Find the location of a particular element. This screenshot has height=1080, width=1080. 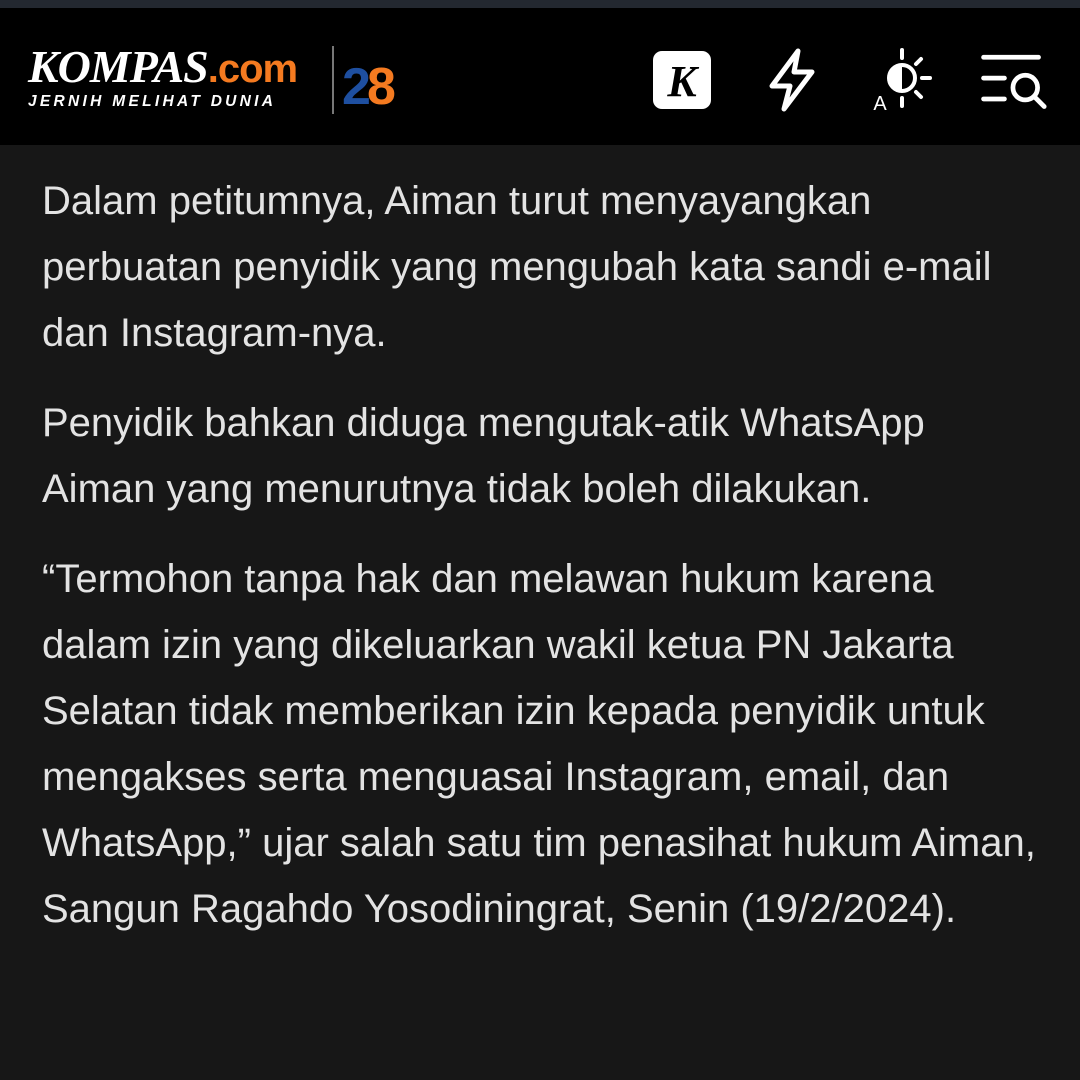

svg-text: K is located at coordinates (682, 81).